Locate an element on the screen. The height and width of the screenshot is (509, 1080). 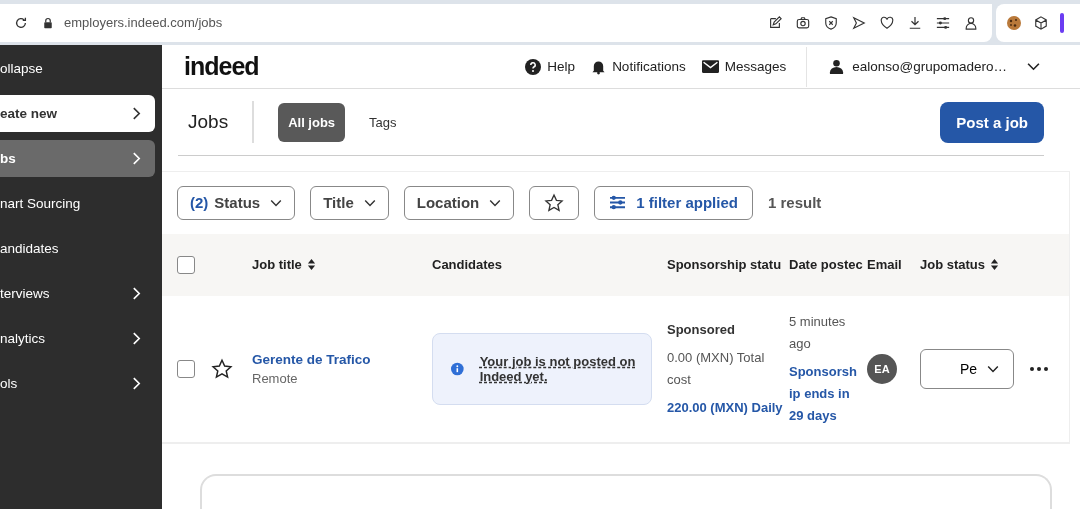
bell-icon is located at coordinates (599, 66).